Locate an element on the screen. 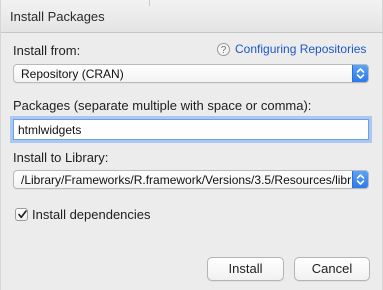 The width and height of the screenshot is (383, 290). install-button: Install is located at coordinates (245, 269).